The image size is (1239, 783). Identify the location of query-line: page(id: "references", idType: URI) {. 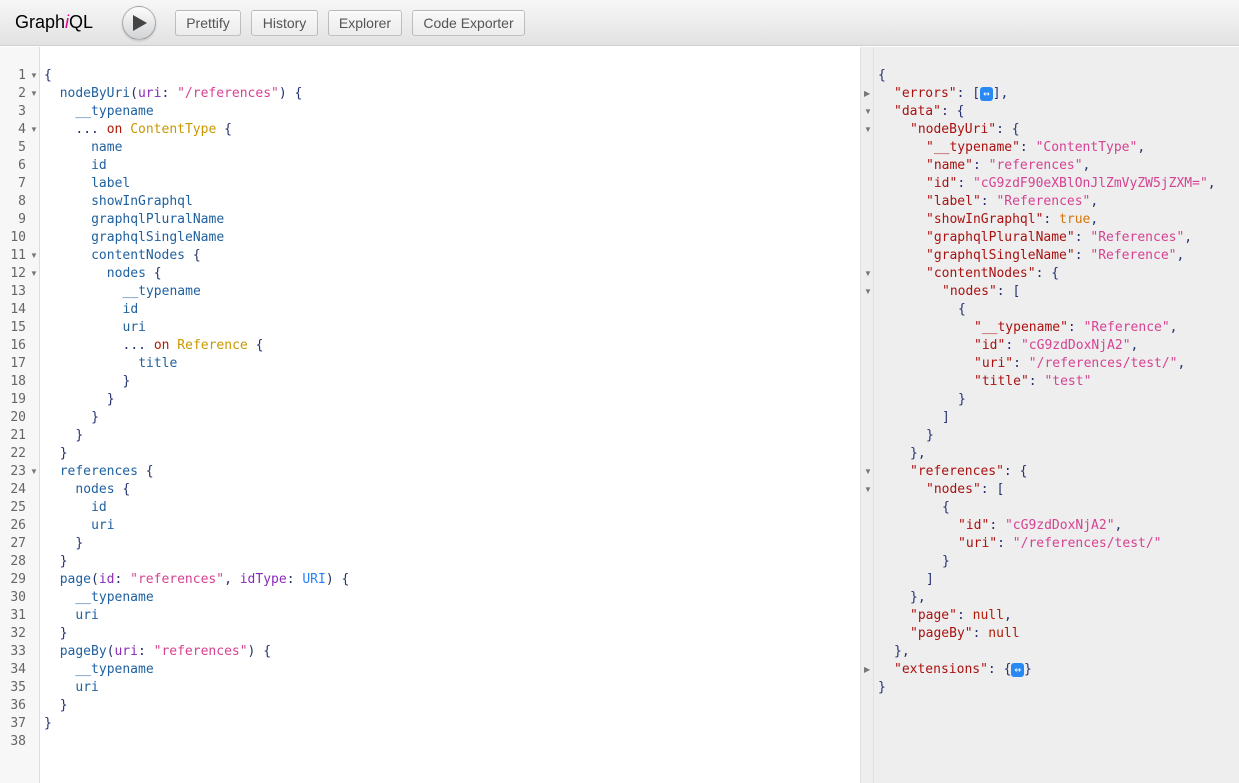
(205, 580).